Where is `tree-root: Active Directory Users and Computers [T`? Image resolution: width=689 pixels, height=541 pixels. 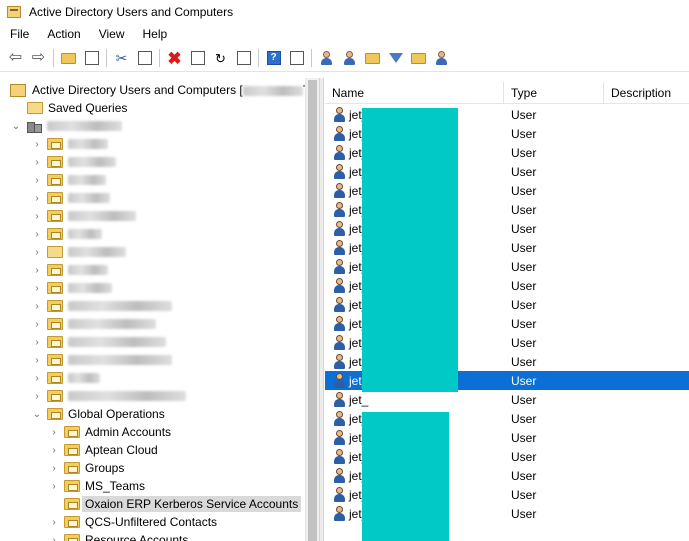 tree-root: Active Directory Users and Computers [T is located at coordinates (160, 90).